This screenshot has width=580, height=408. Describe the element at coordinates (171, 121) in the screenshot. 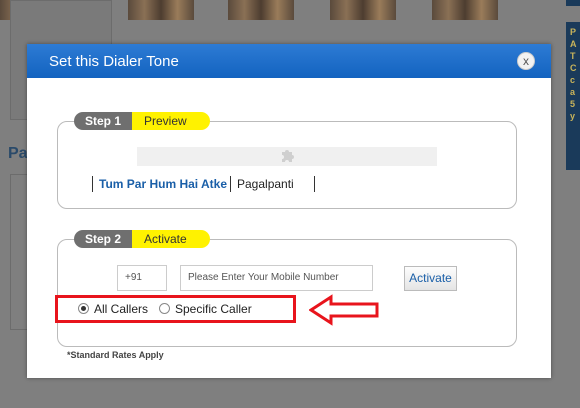

I see `step1-name: Preview` at that location.